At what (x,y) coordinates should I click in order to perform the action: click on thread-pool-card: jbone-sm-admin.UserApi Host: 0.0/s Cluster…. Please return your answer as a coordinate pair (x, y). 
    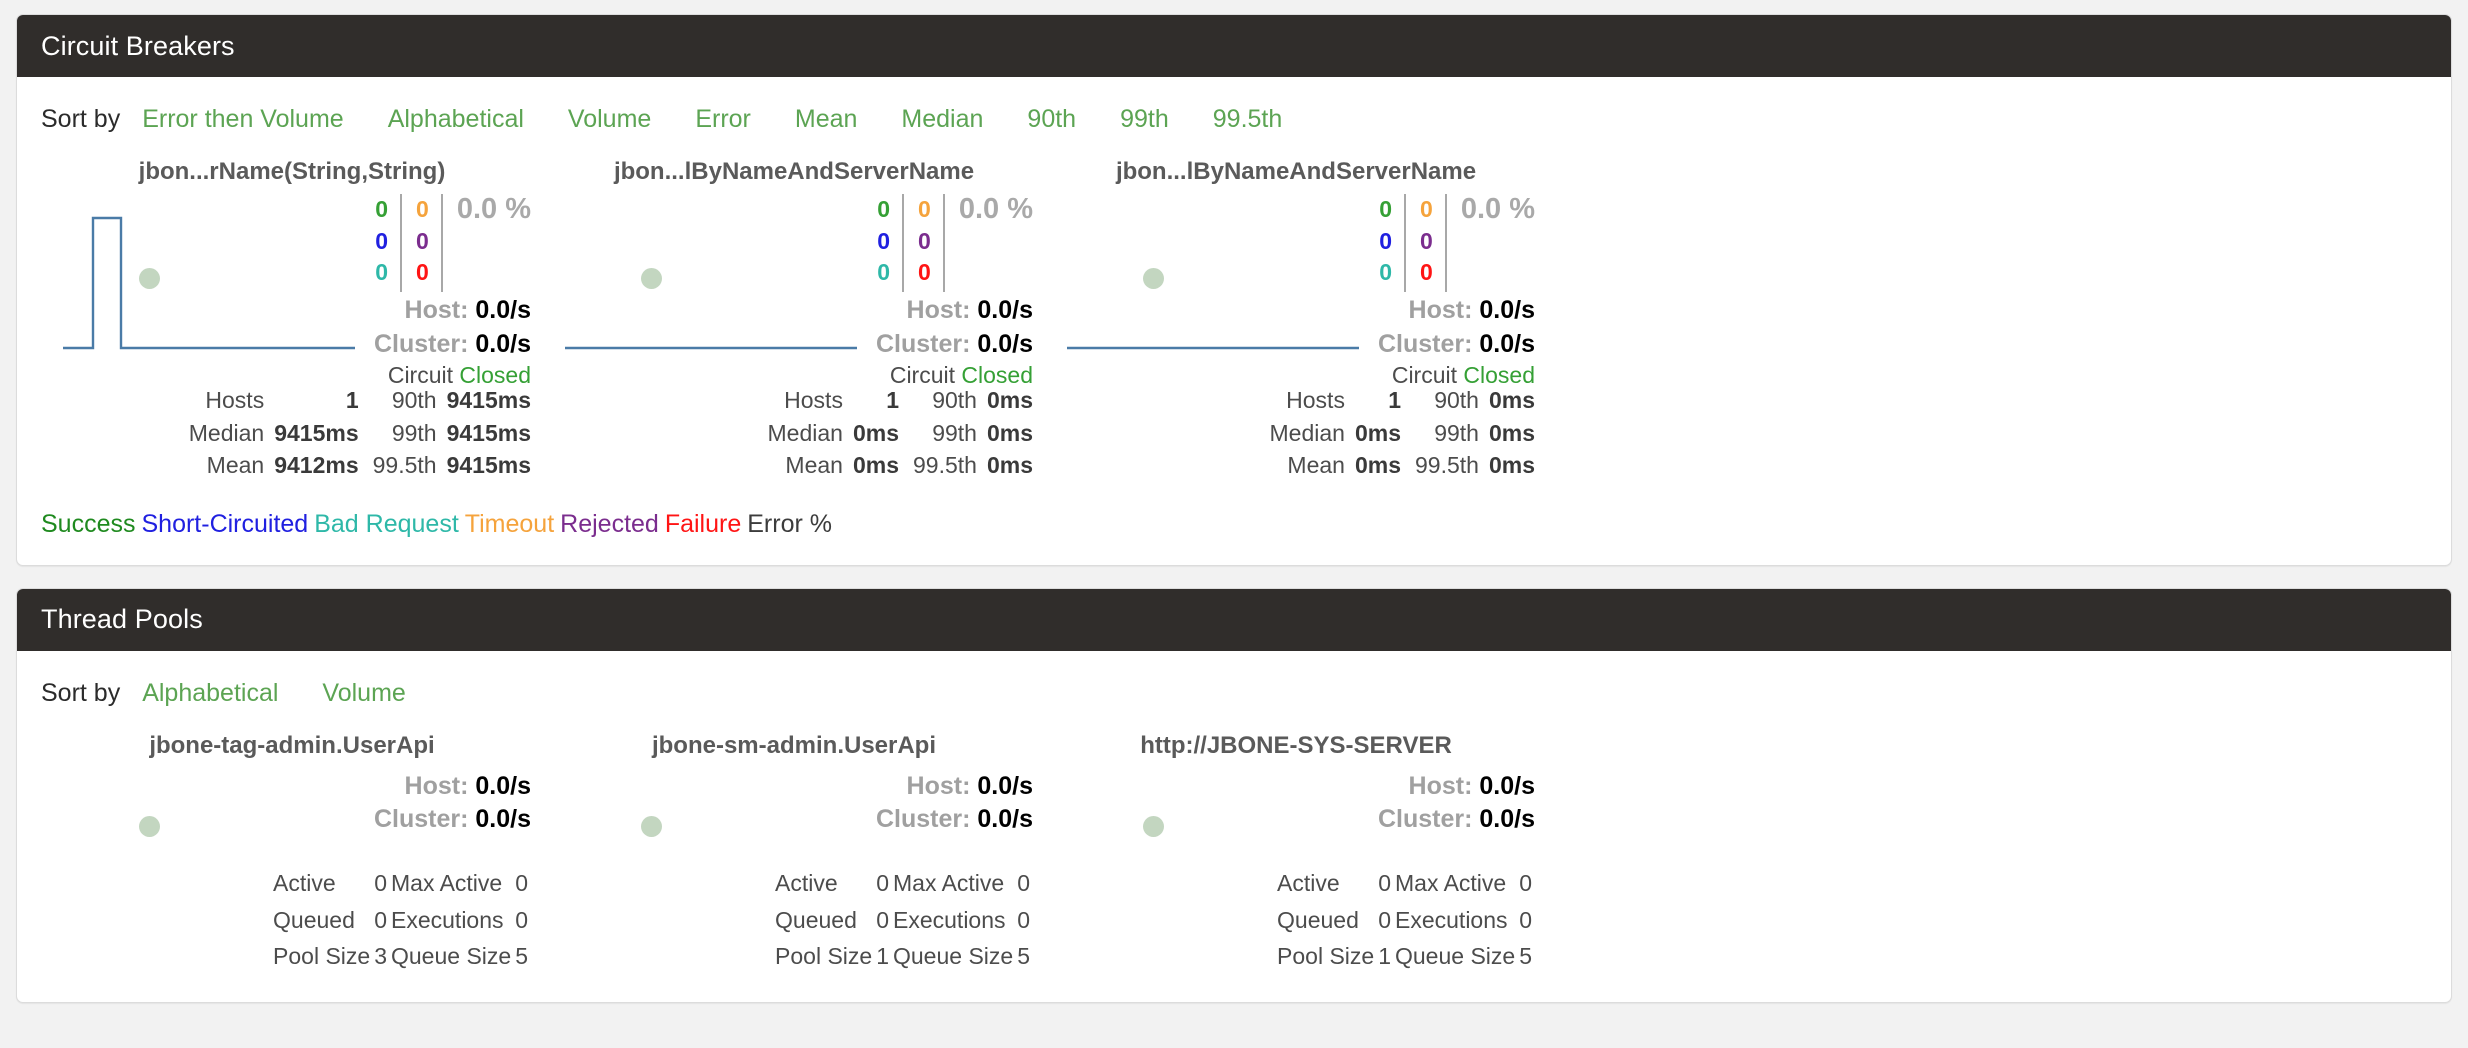
    Looking at the image, I should click on (794, 848).